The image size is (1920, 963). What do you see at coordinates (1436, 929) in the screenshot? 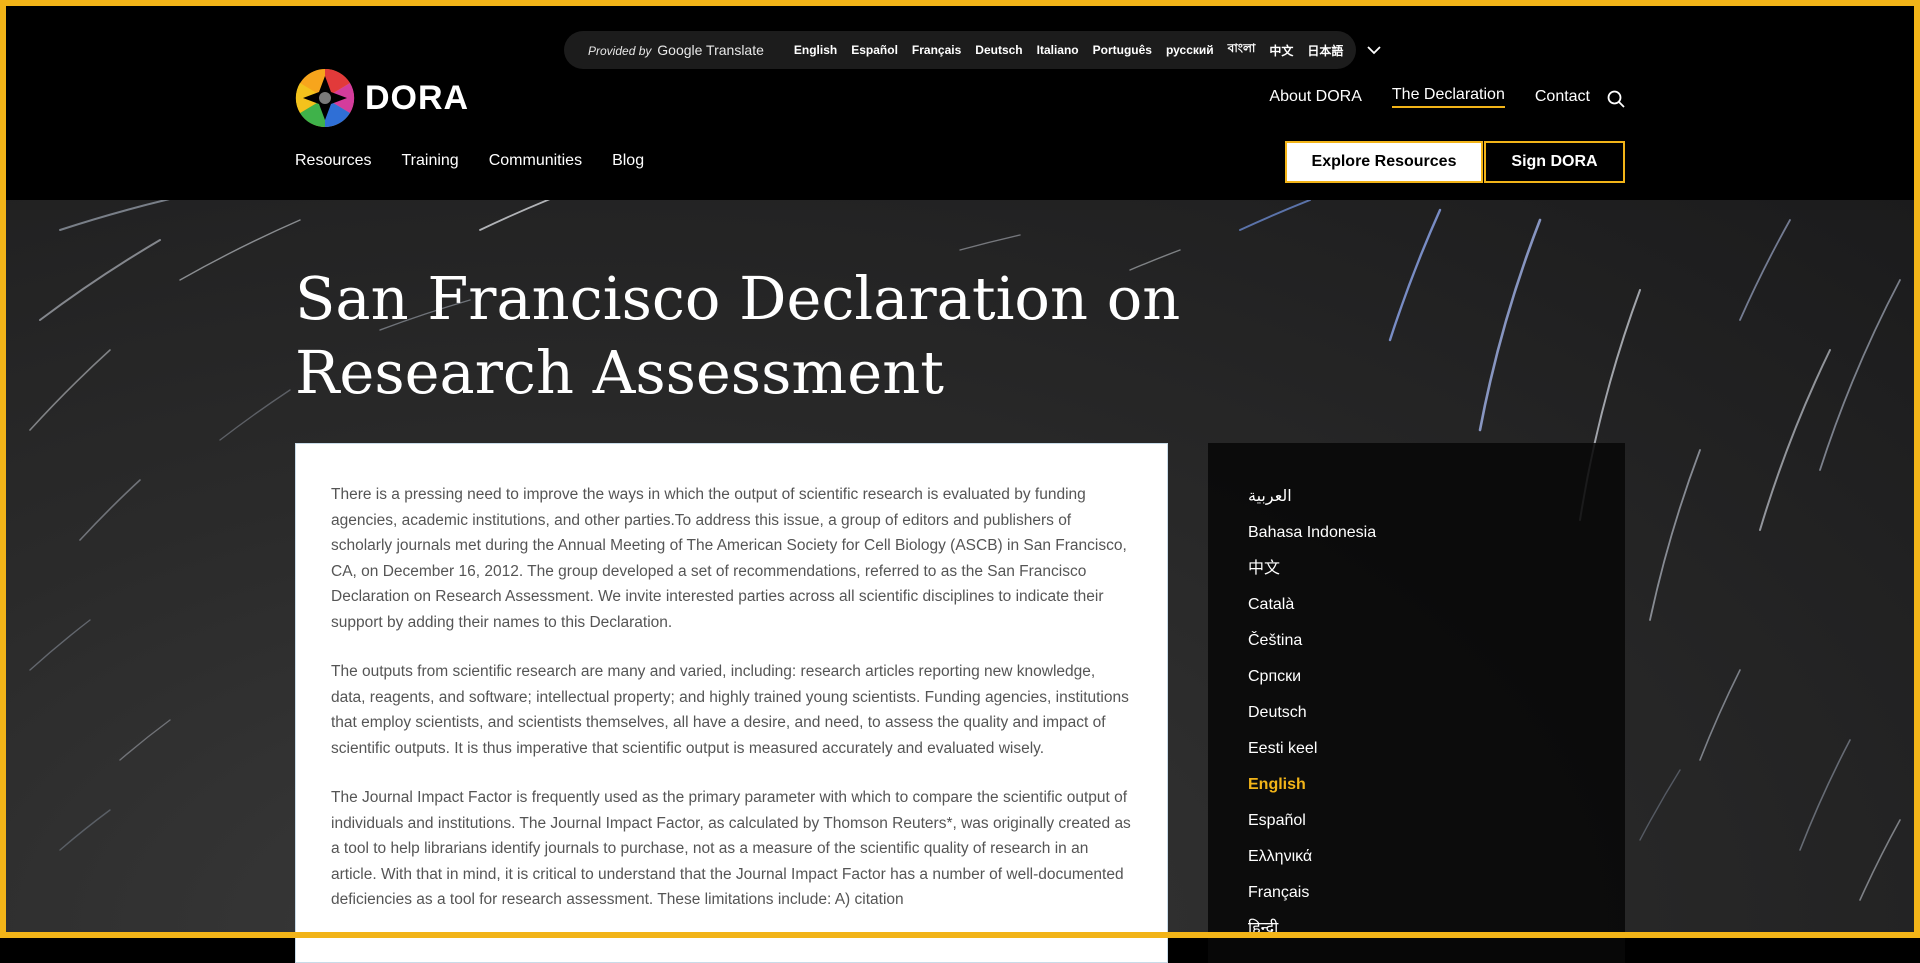
I see `lang-hindi: हिन्दी` at bounding box center [1436, 929].